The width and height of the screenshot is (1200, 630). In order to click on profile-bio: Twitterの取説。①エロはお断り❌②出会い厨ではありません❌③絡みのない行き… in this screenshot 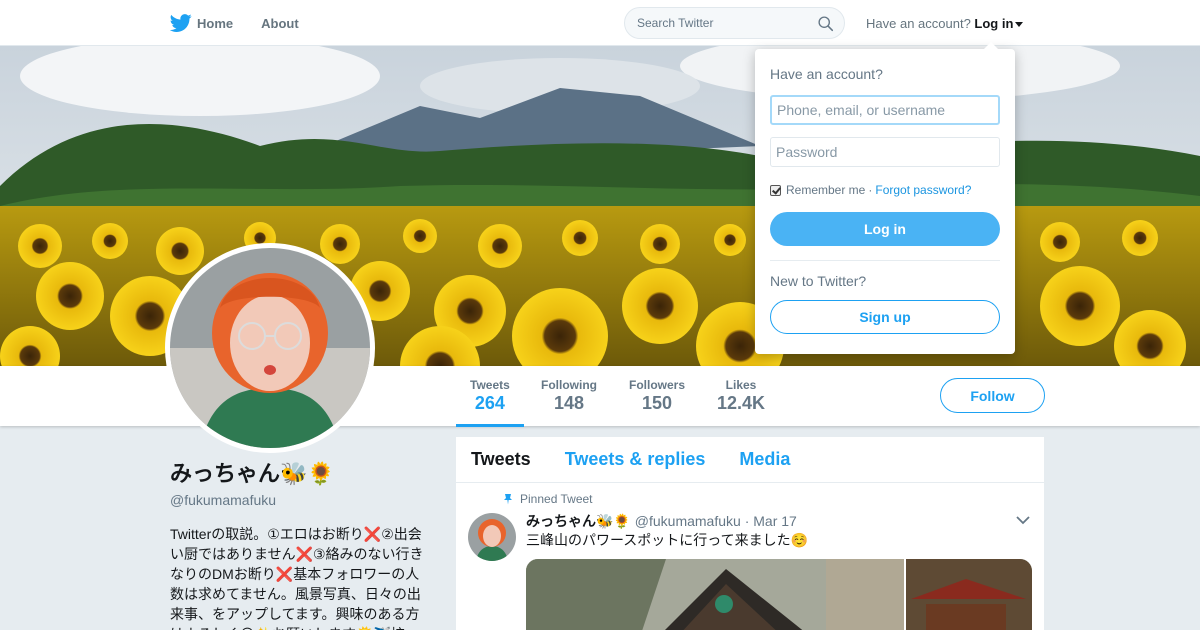, I will do `click(297, 578)`.